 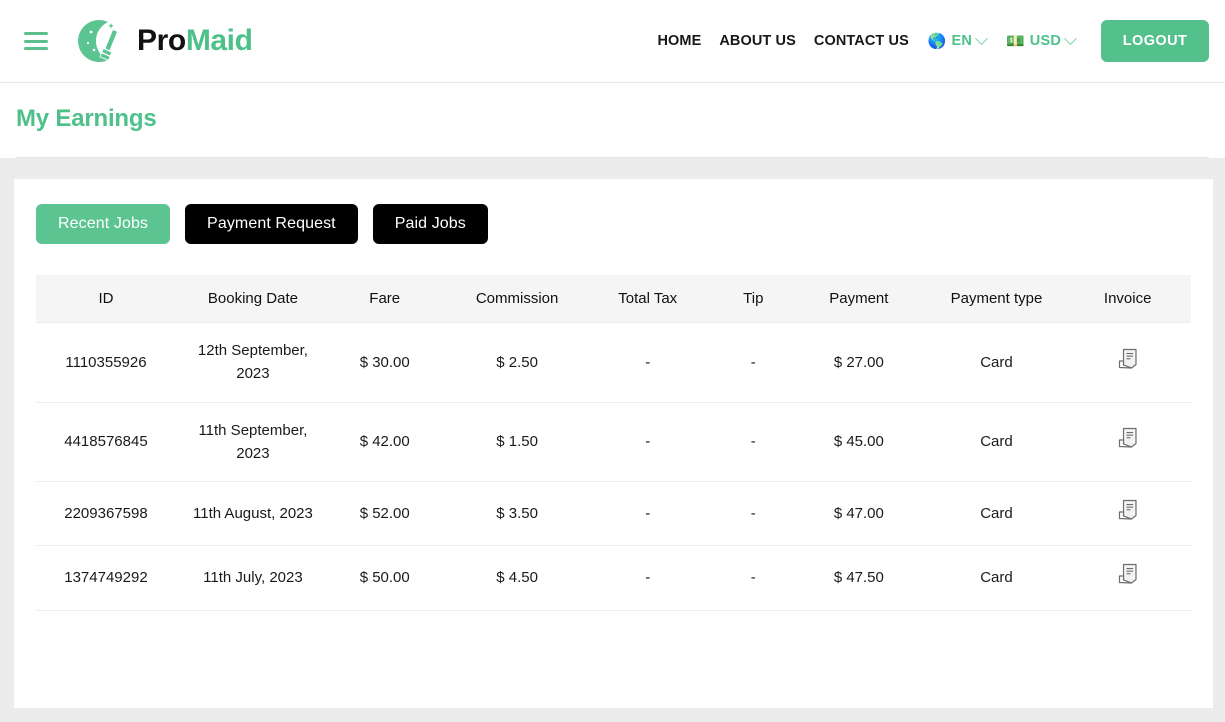 What do you see at coordinates (1128, 299) in the screenshot?
I see `column-header-invoice: Invoice` at bounding box center [1128, 299].